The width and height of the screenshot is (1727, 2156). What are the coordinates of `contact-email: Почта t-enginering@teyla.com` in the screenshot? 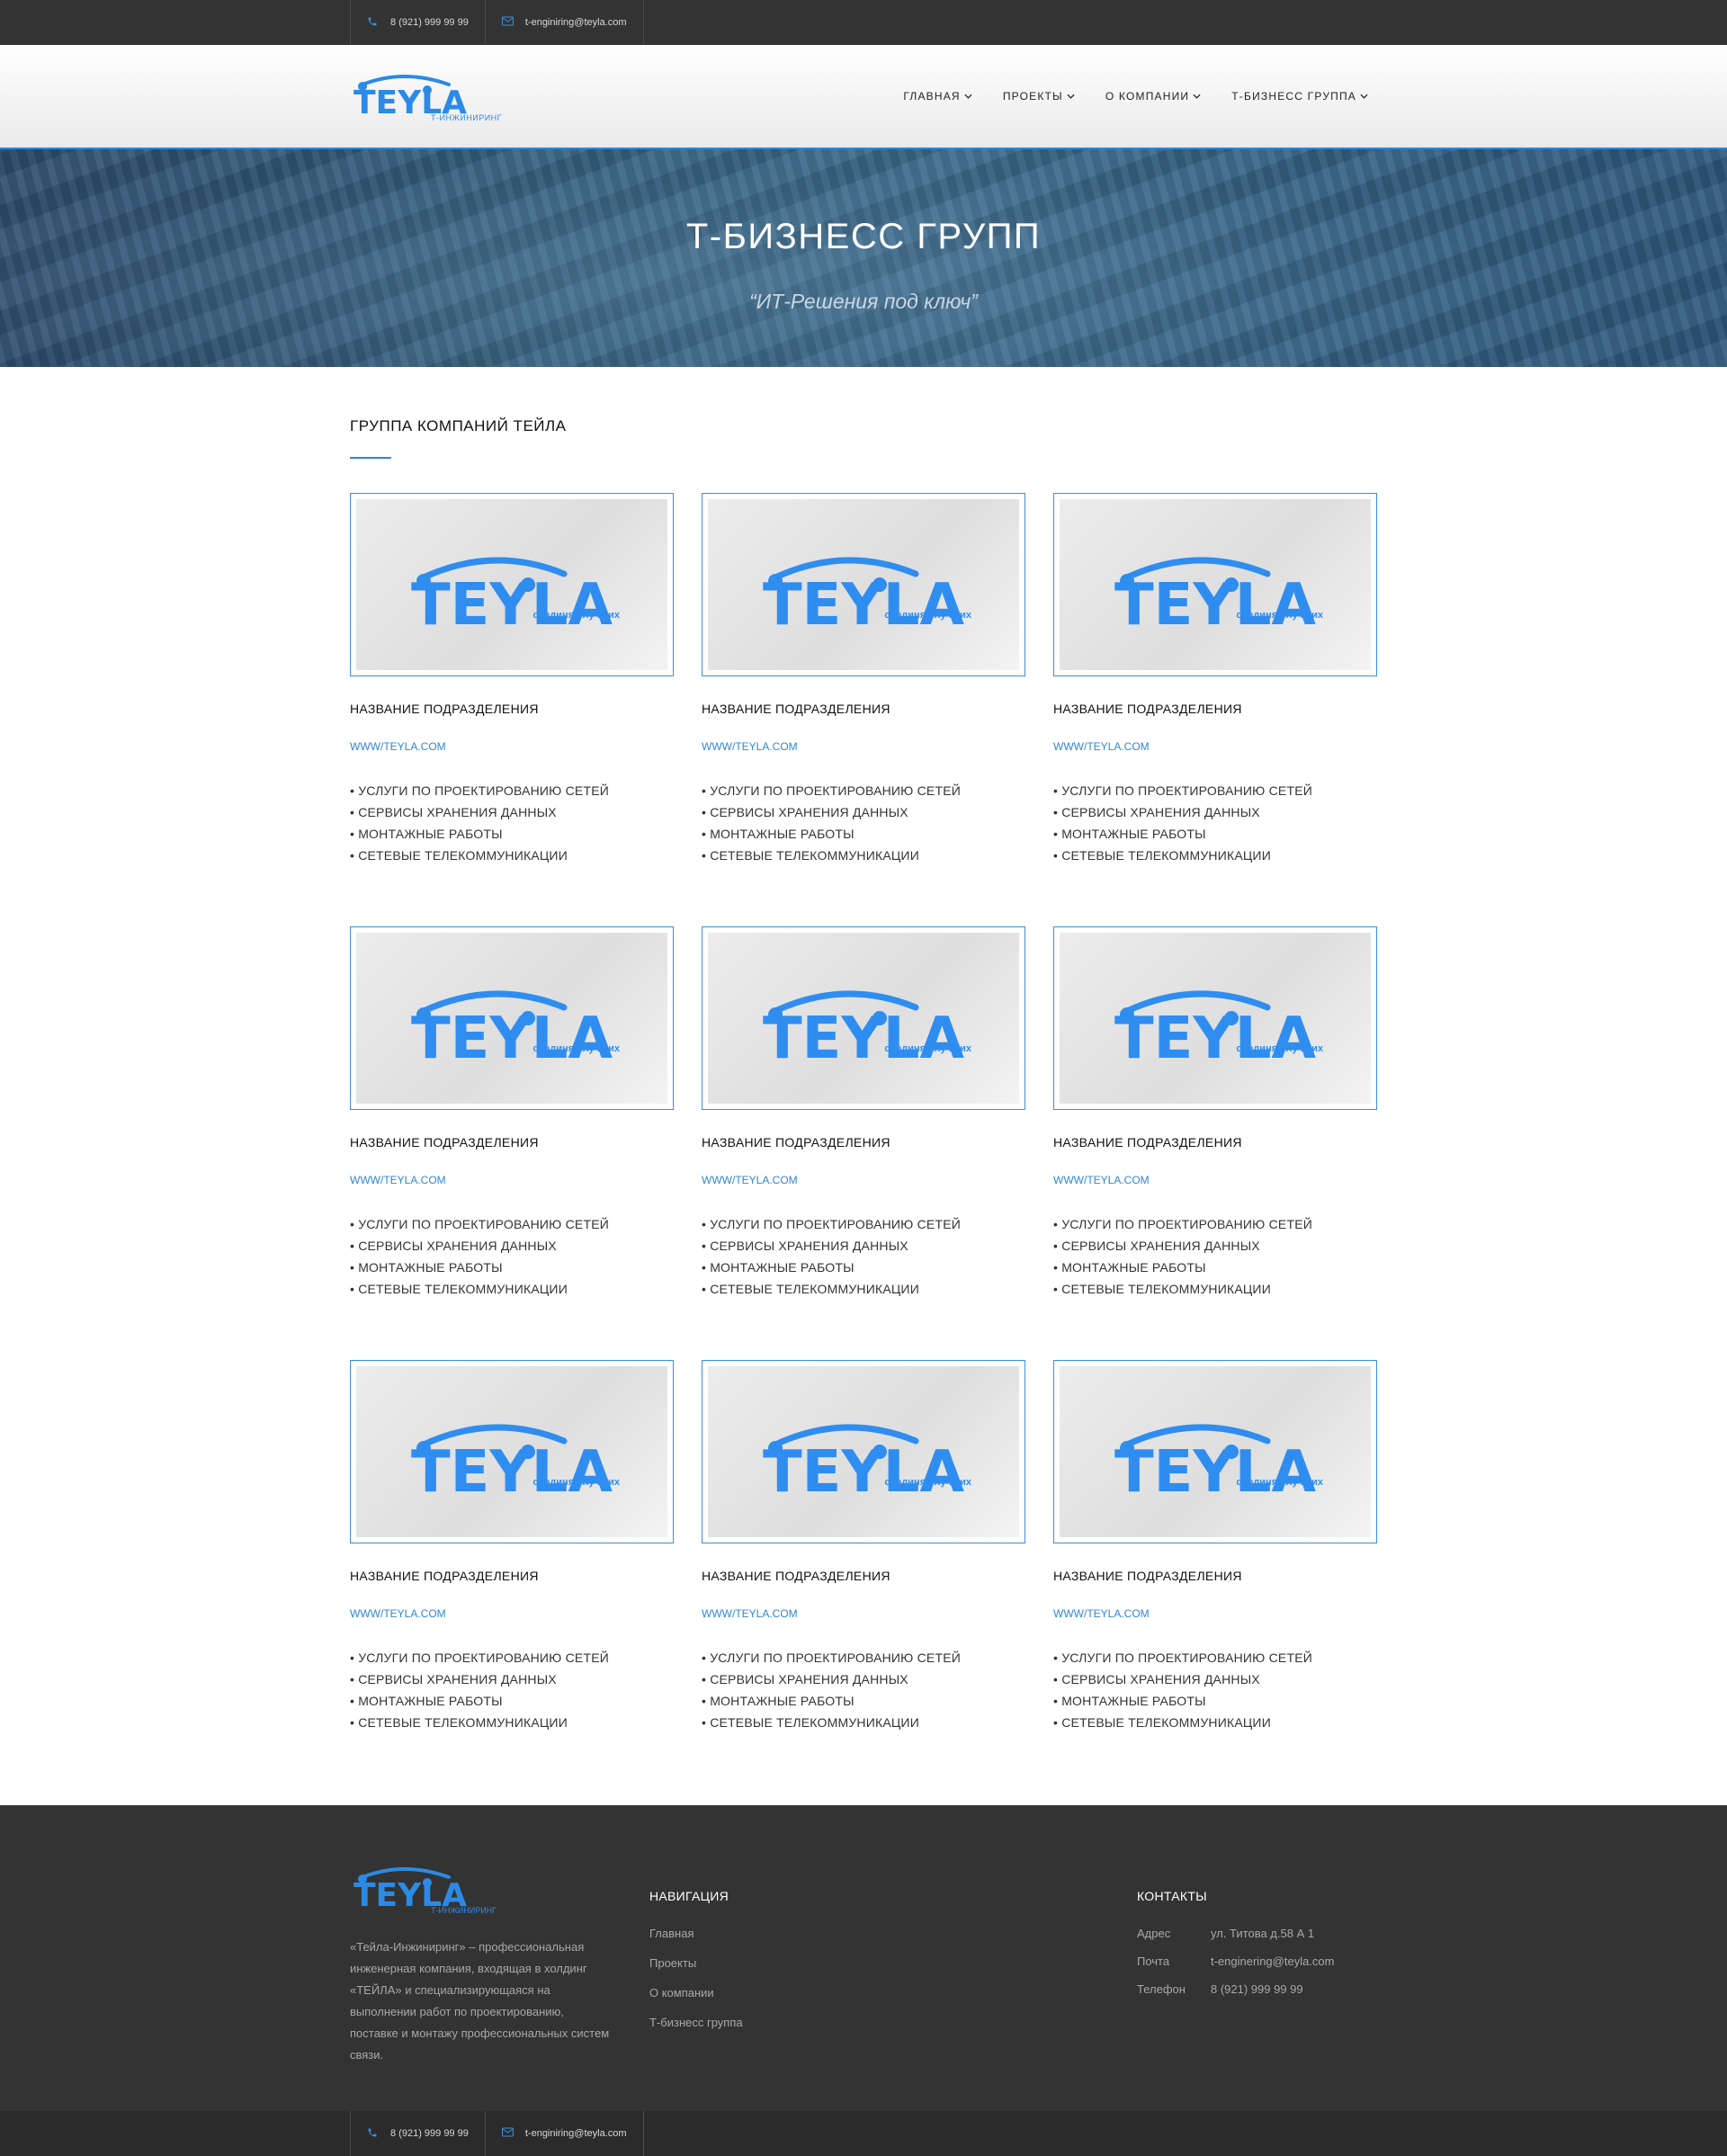 It's located at (1235, 1961).